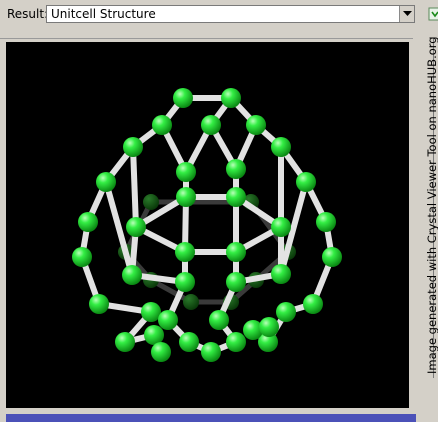 The width and height of the screenshot is (438, 422). I want to click on horizontal-scrollbar, so click(211, 418).